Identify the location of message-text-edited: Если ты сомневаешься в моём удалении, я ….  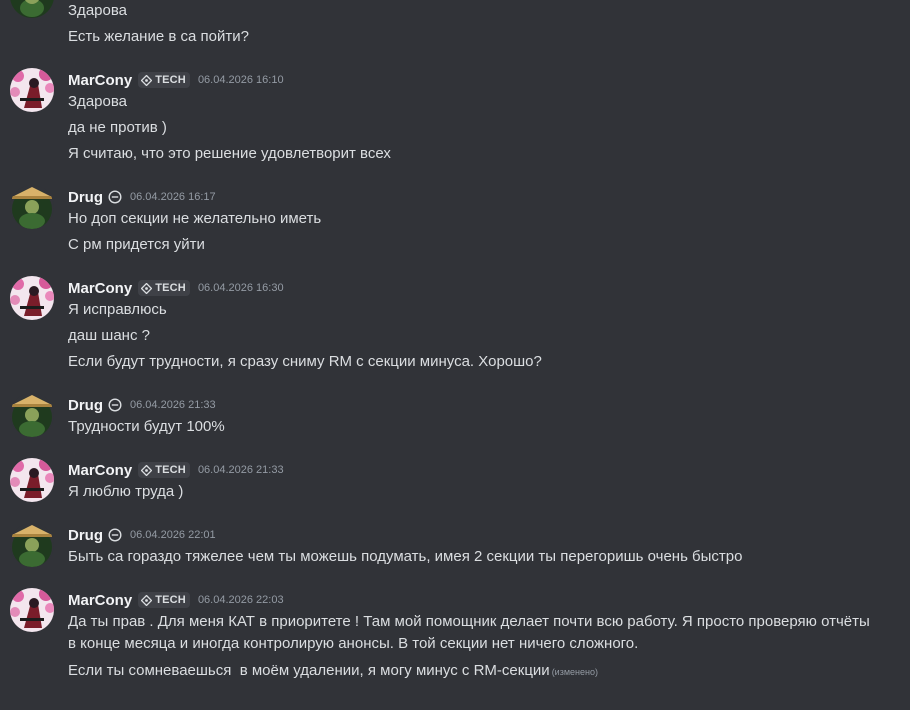
(478, 671).